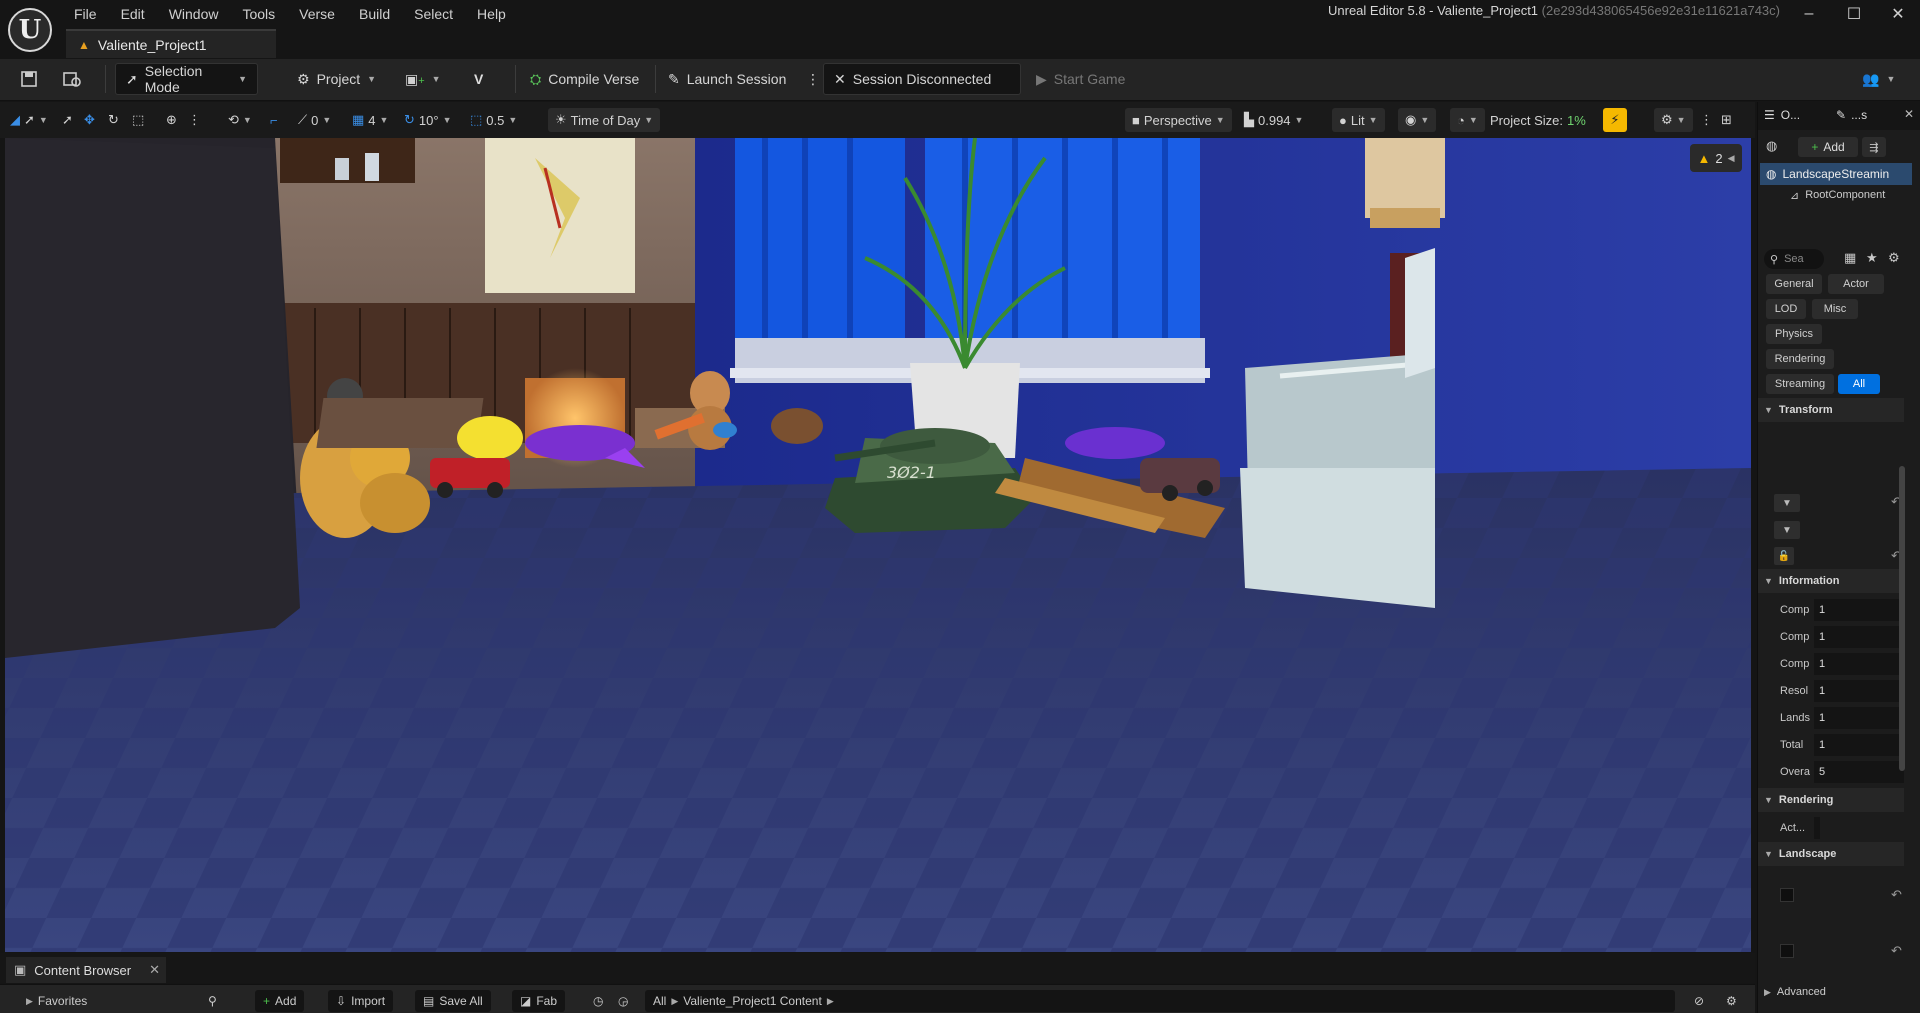 This screenshot has height=1013, width=1920. I want to click on add-actor-dropdown: ▣+ ▼, so click(423, 79).